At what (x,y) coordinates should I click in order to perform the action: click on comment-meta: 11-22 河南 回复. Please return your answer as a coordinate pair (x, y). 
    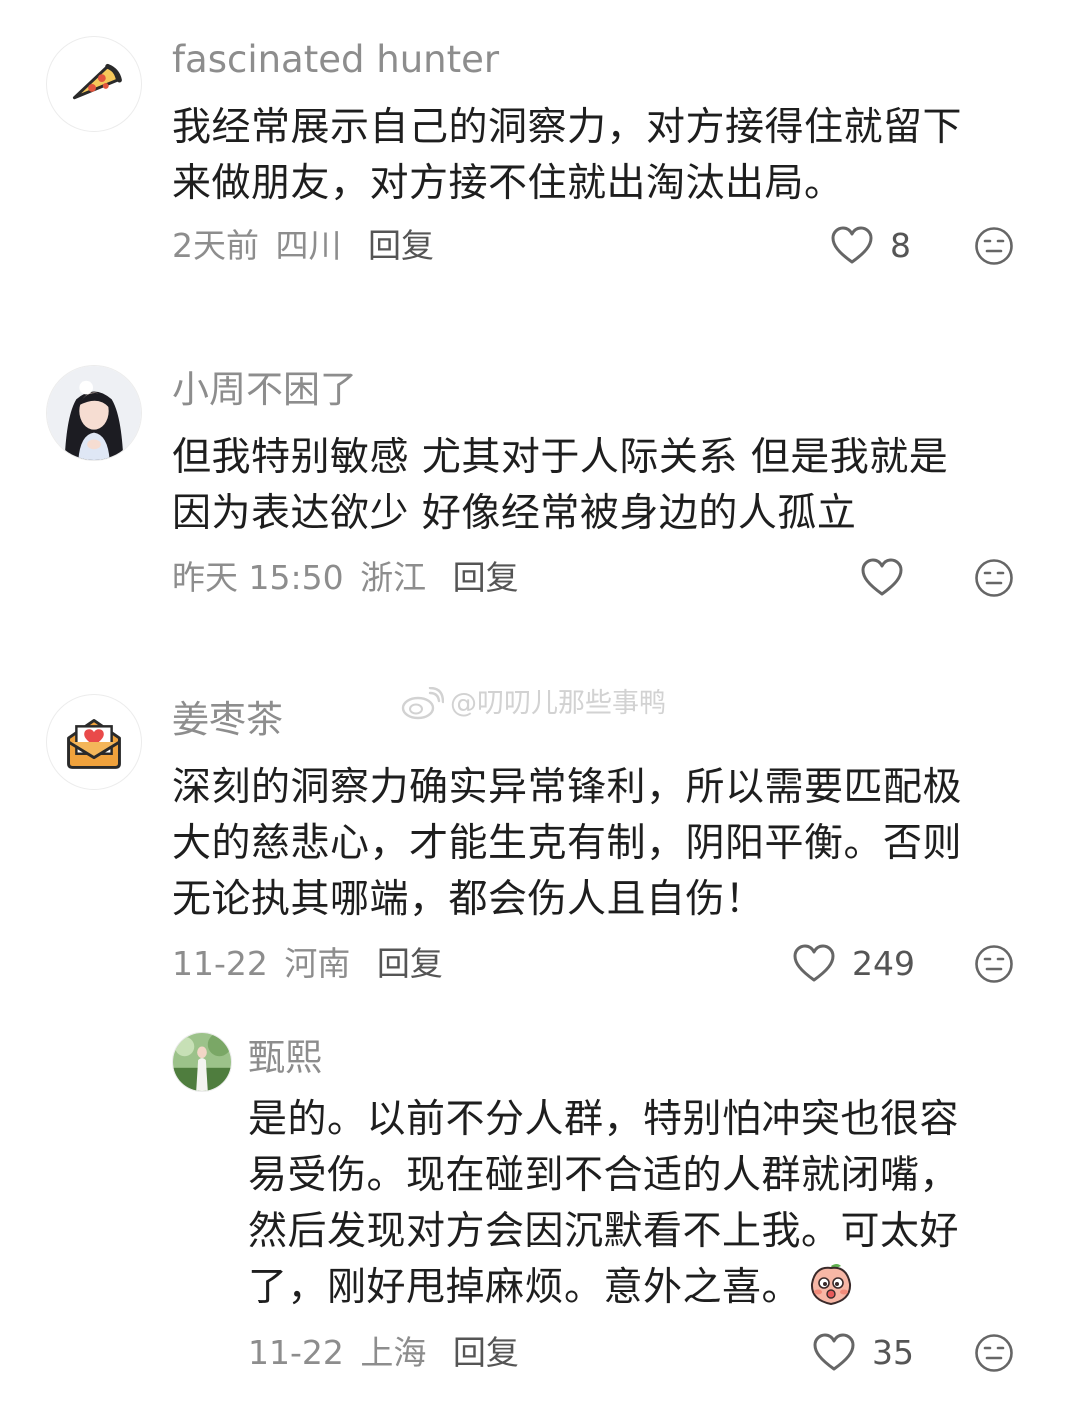
    Looking at the image, I should click on (307, 964).